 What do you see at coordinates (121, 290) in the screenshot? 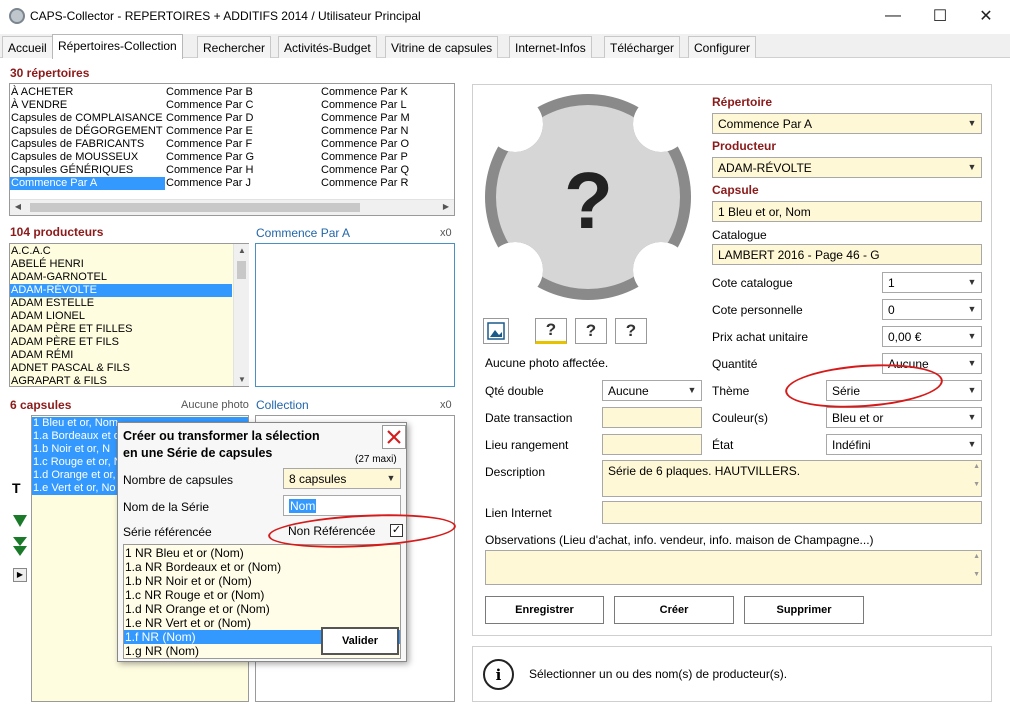
I see `producteur-item: ADAM-RÉVOLTE` at bounding box center [121, 290].